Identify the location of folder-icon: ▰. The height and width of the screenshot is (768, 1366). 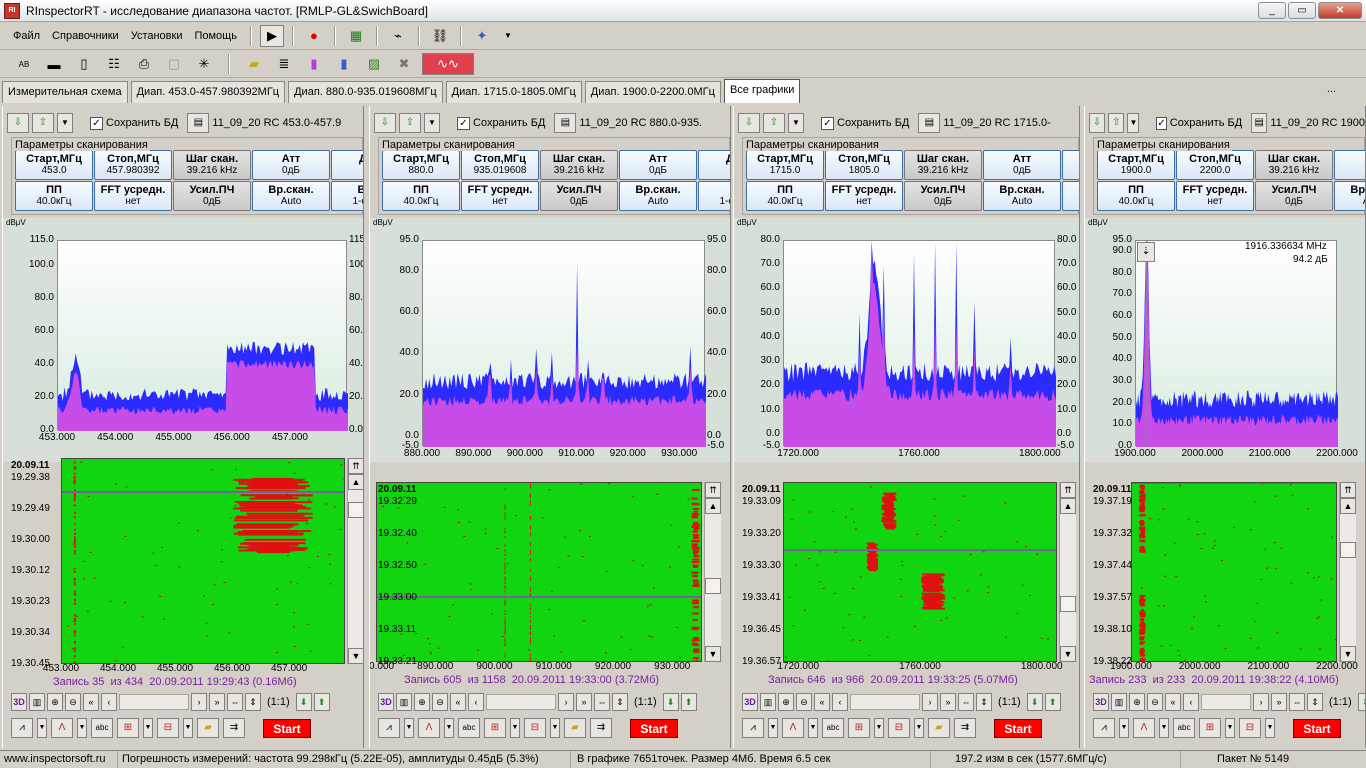
(575, 728).